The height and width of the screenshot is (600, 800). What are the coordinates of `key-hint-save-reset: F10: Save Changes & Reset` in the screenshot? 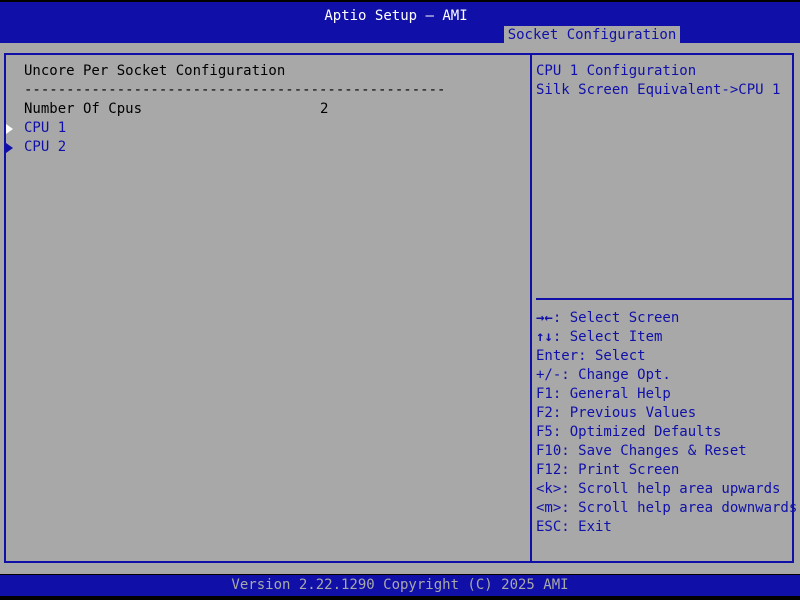 It's located at (641, 451).